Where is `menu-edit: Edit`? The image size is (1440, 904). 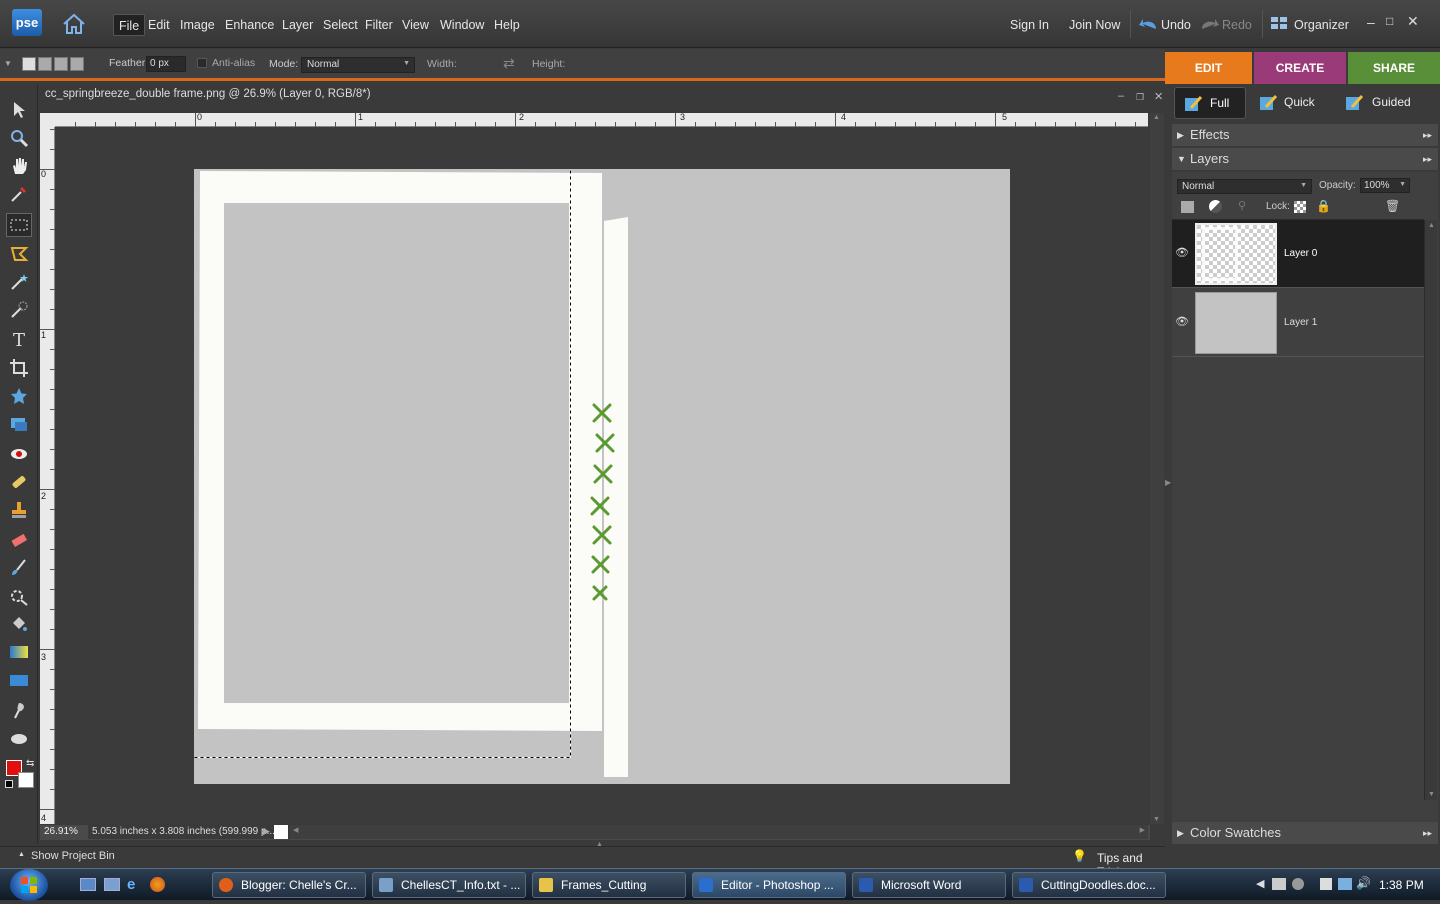 menu-edit: Edit is located at coordinates (159, 25).